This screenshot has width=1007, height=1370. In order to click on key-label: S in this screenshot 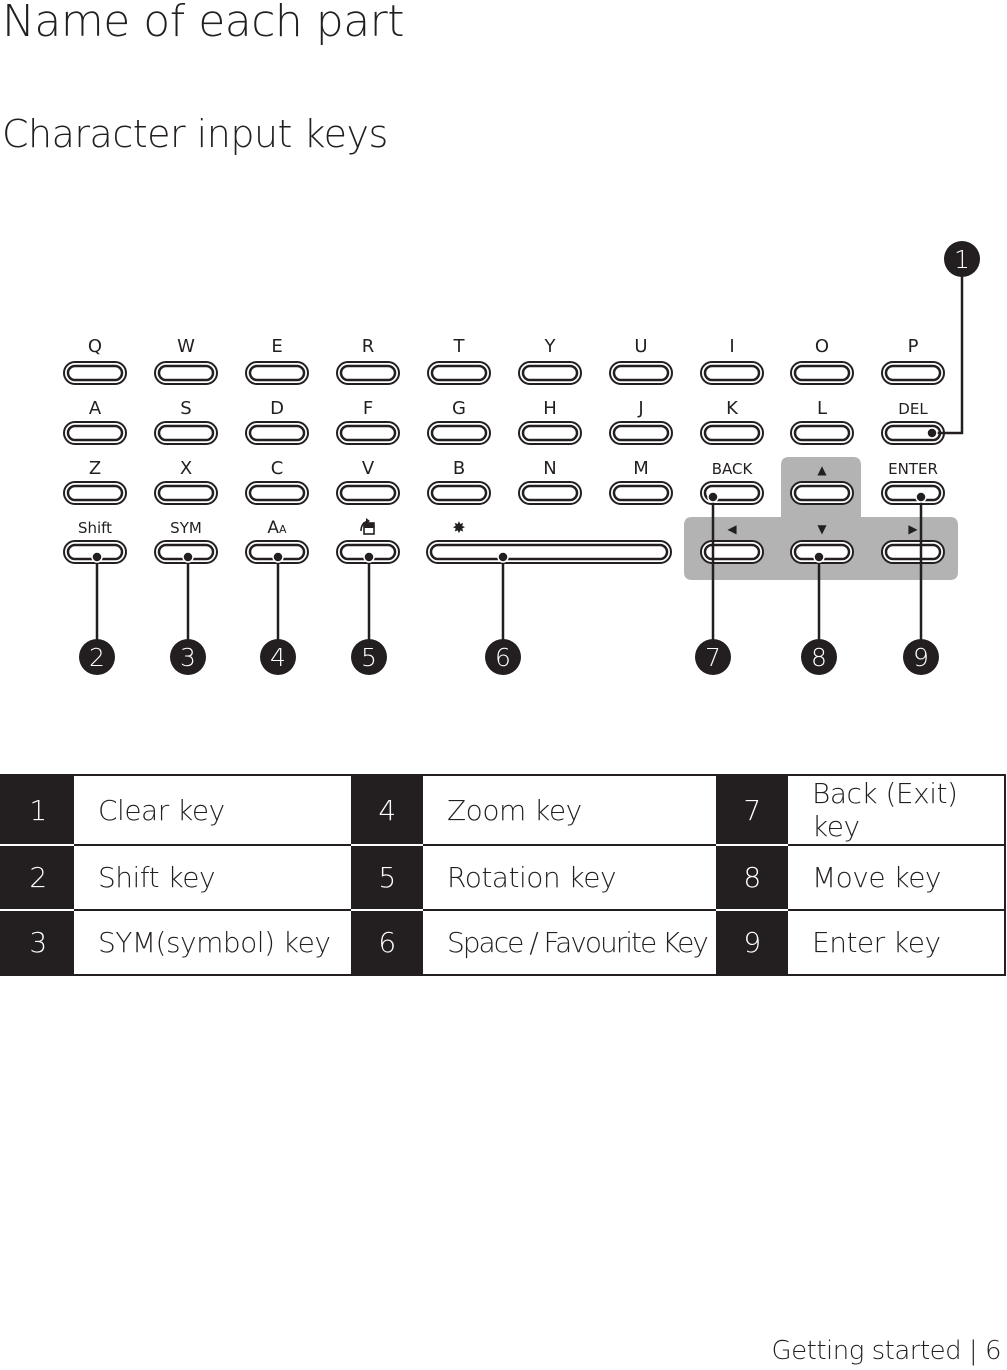, I will do `click(185, 408)`.